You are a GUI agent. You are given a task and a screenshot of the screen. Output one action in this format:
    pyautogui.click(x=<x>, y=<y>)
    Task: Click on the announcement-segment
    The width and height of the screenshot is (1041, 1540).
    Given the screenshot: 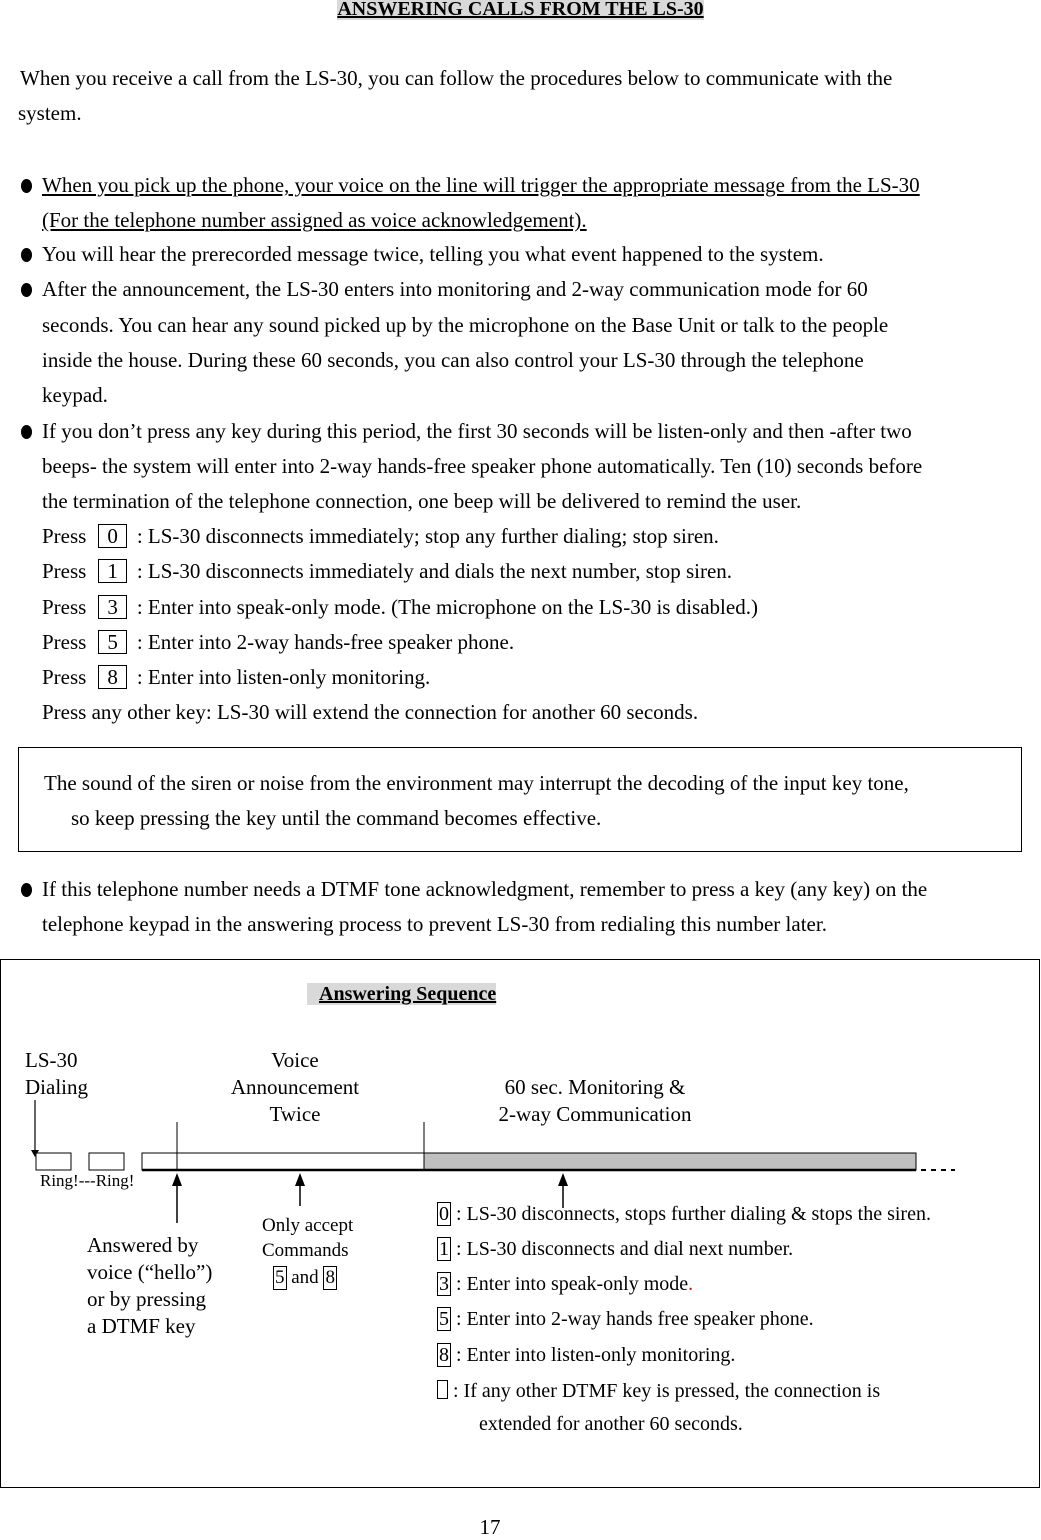 What is the action you would take?
    pyautogui.click(x=283, y=1161)
    